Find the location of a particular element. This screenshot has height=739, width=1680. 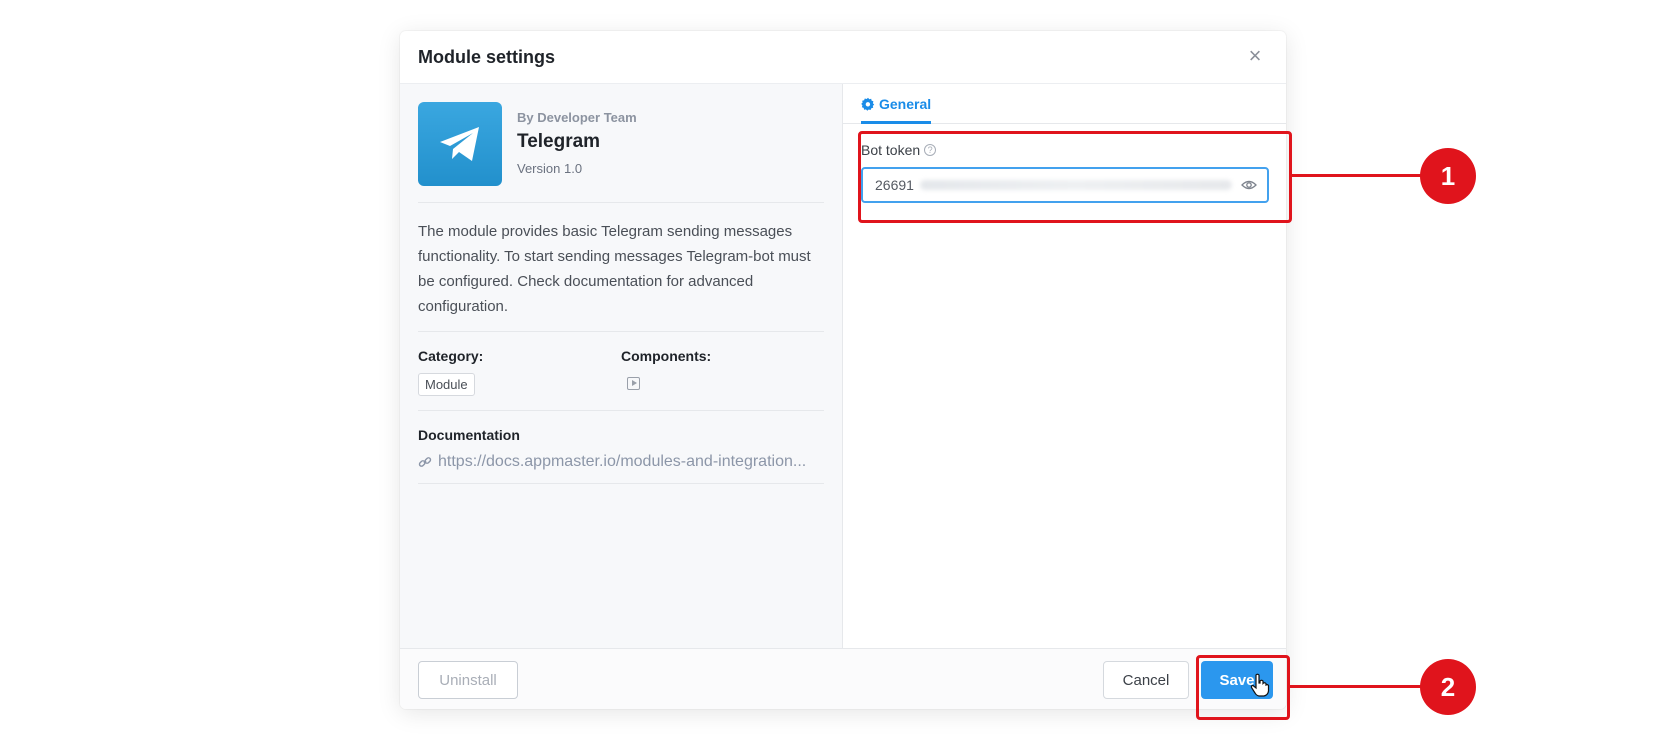

tab-general: General is located at coordinates (896, 110).